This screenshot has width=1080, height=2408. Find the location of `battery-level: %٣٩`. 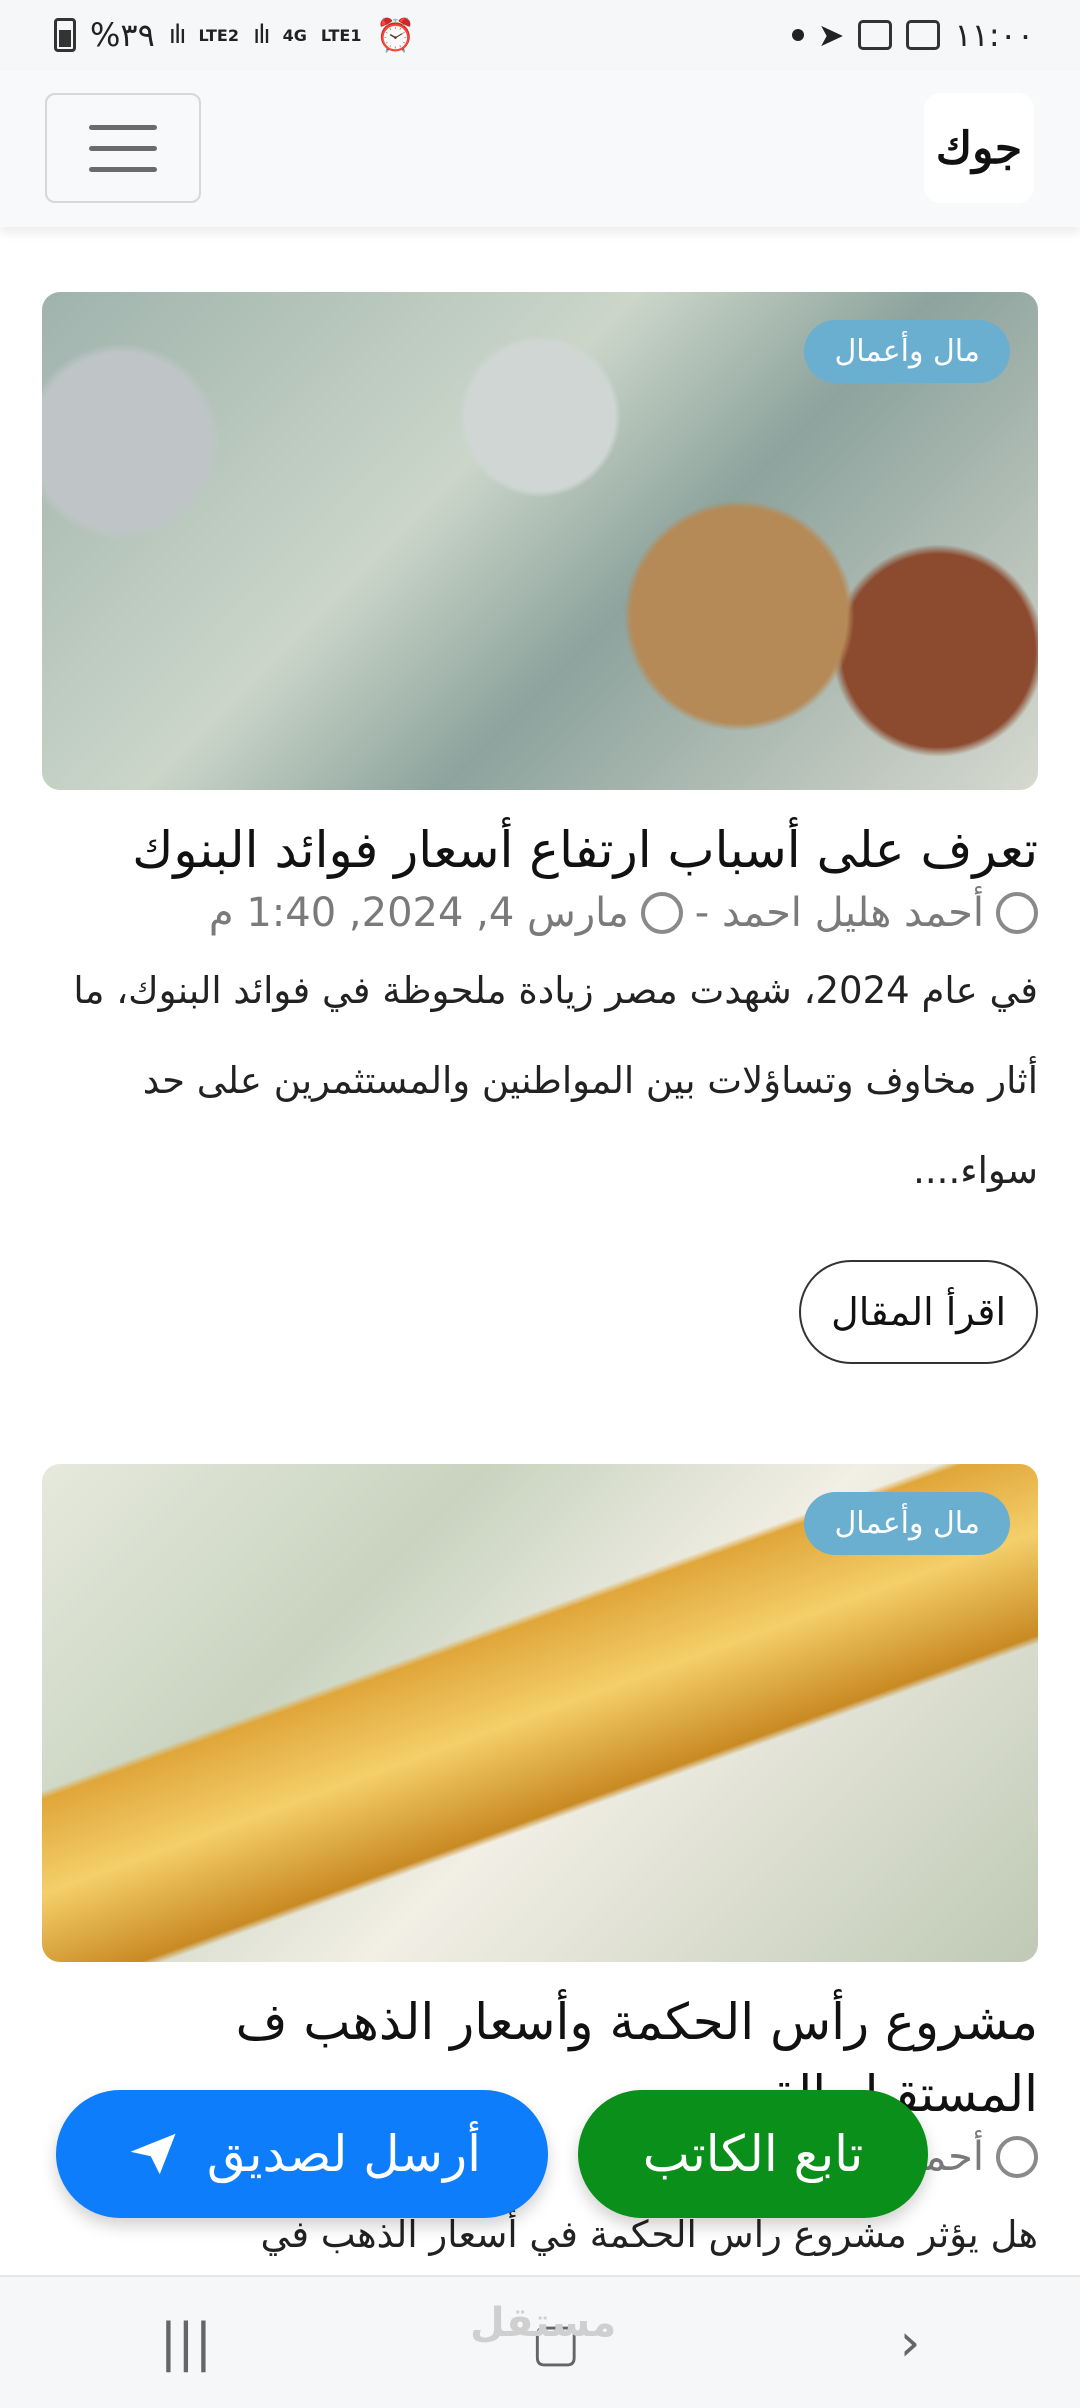

battery-level: %٣٩ is located at coordinates (122, 35).